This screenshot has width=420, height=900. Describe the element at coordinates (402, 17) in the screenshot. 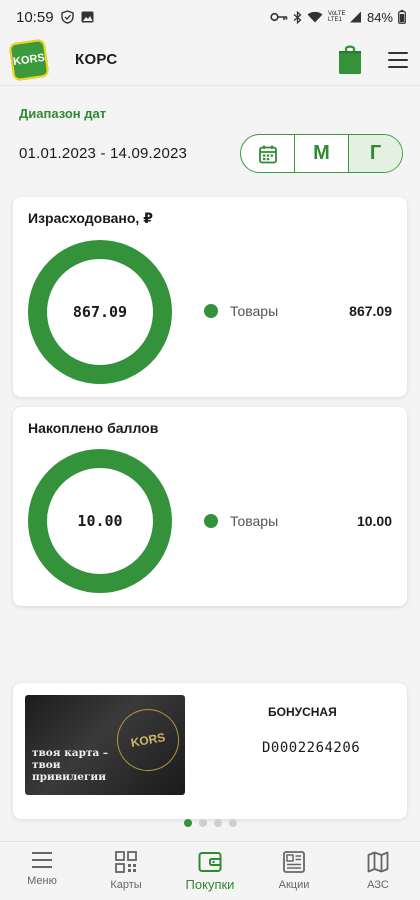

I see `battery-icon` at that location.